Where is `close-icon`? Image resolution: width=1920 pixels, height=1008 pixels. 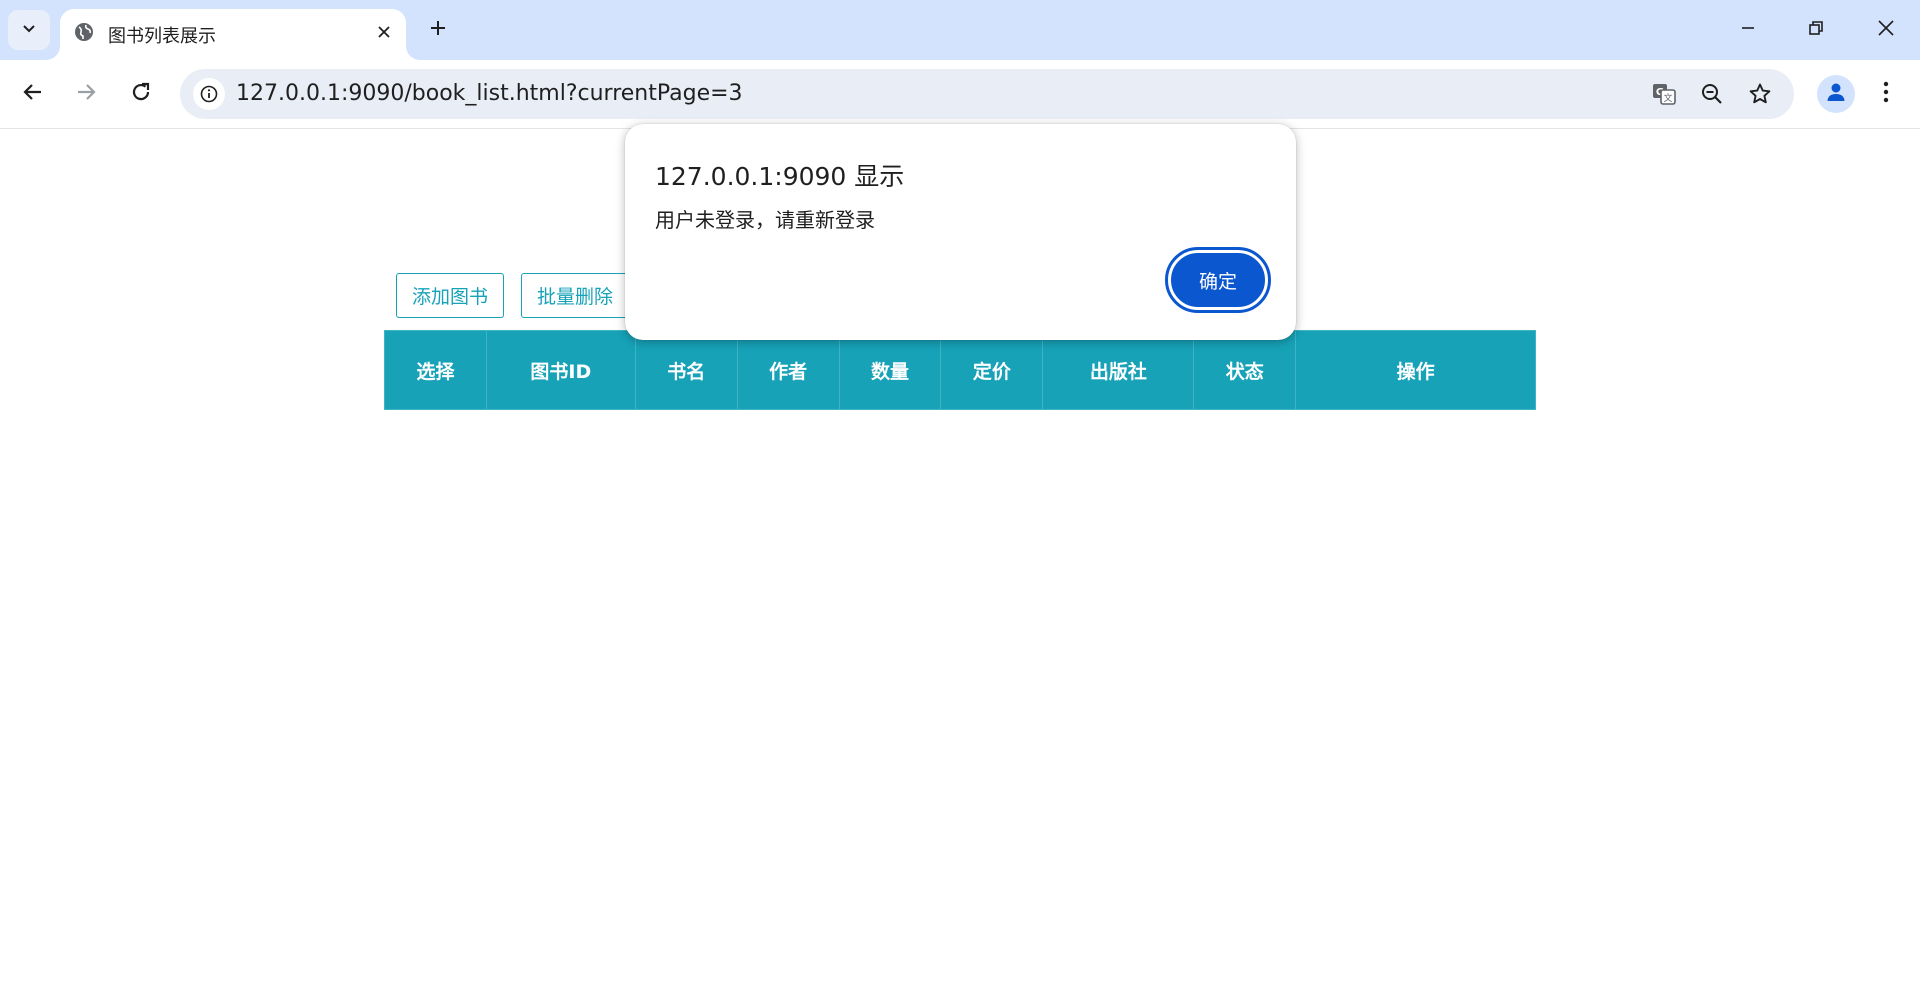
close-icon is located at coordinates (1886, 30).